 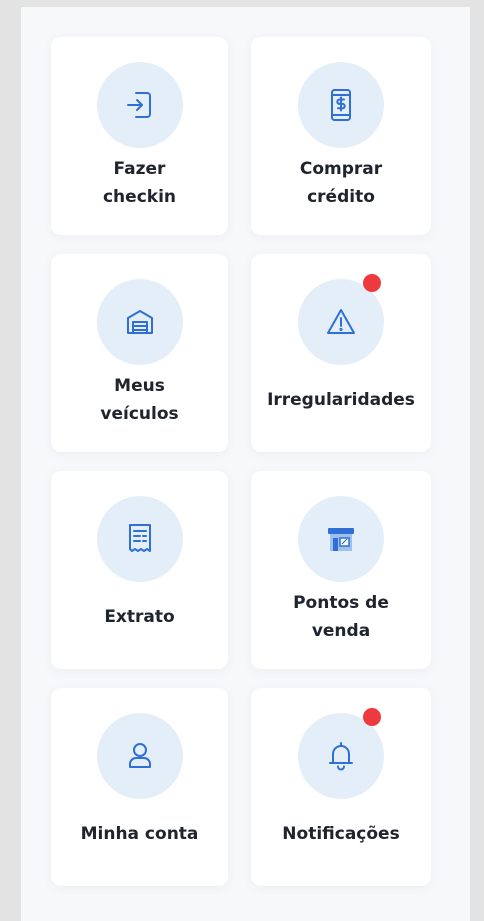 What do you see at coordinates (341, 617) in the screenshot?
I see `tile-label: Pontos de venda` at bounding box center [341, 617].